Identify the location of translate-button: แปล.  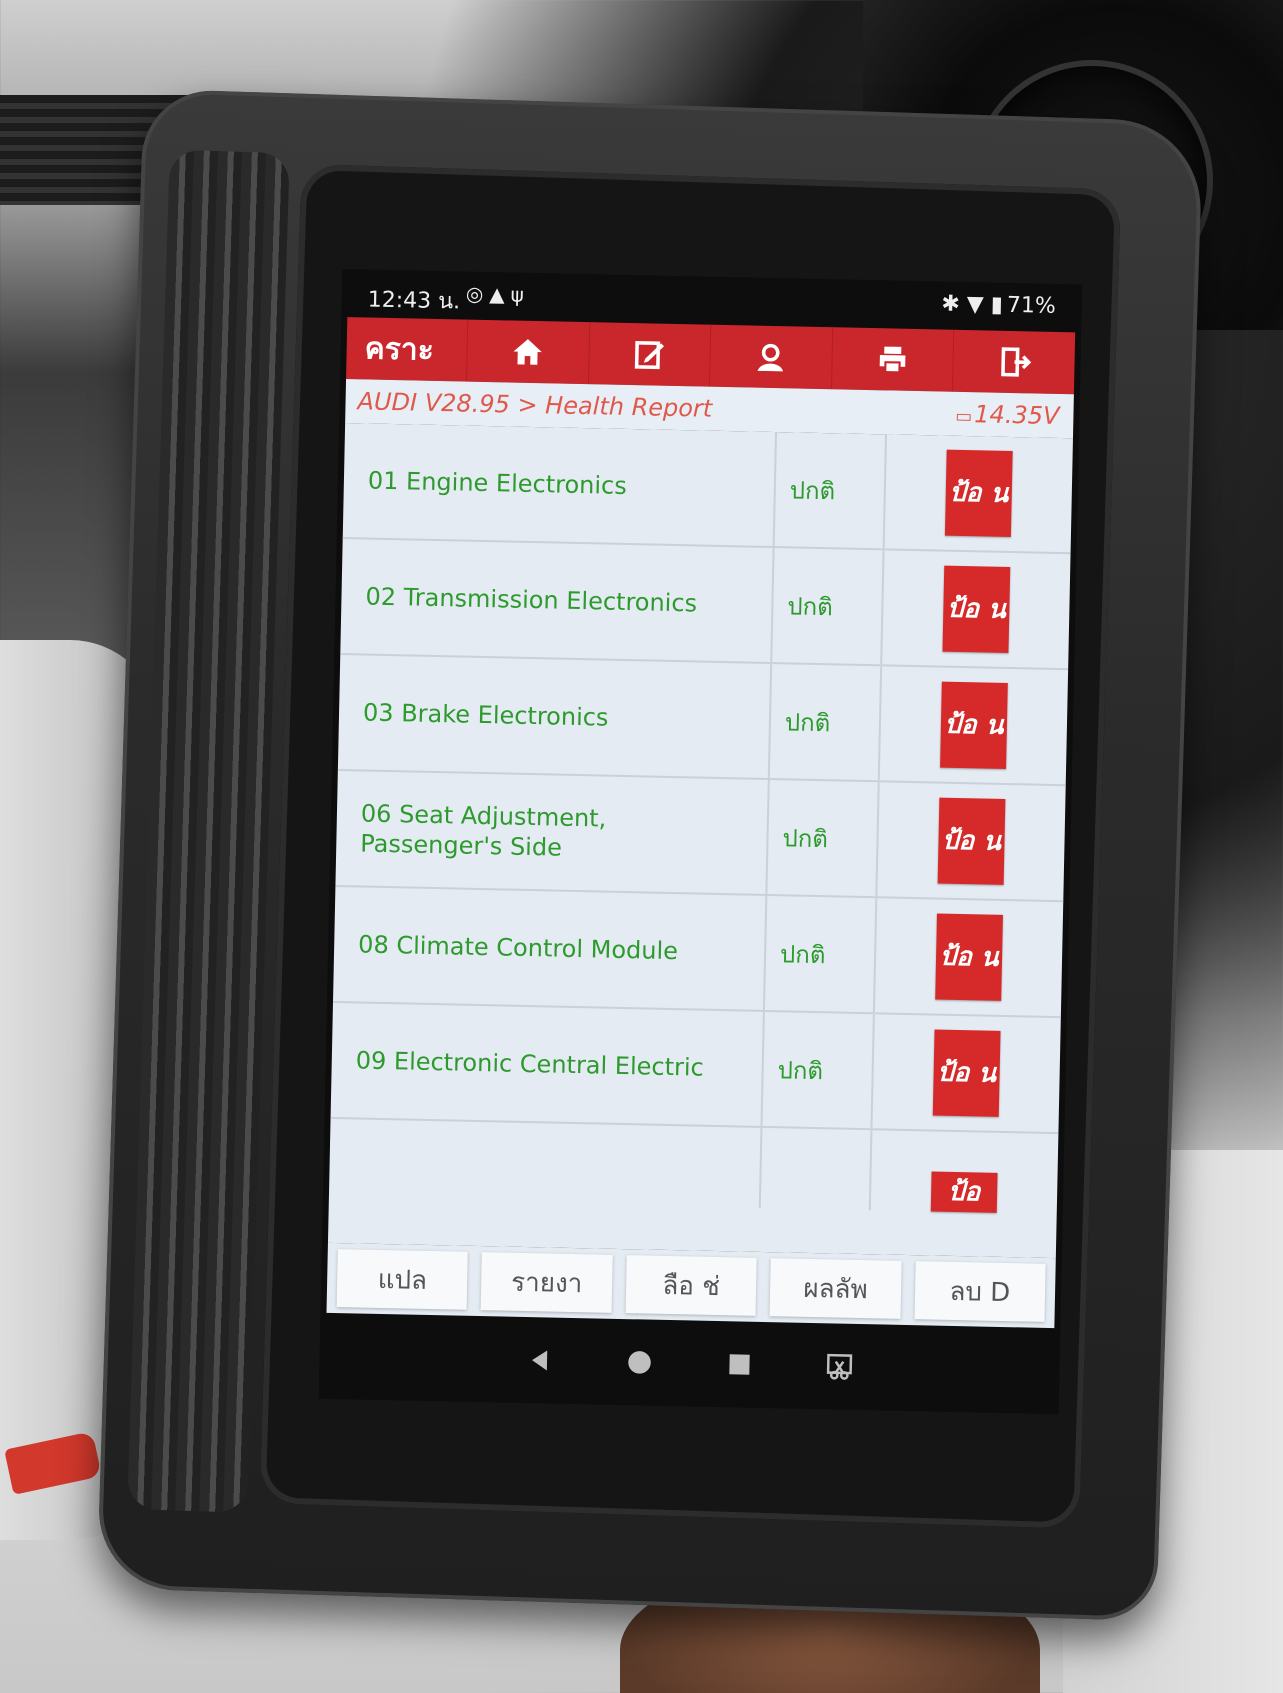
(402, 1279).